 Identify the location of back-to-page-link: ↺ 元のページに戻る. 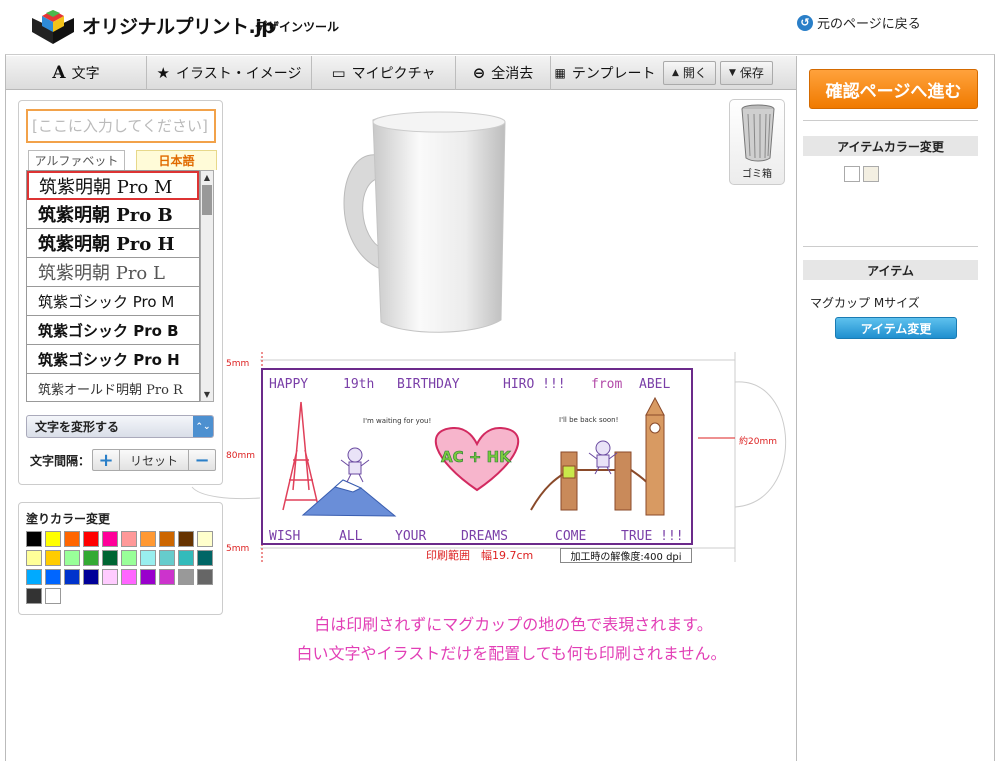
(859, 22).